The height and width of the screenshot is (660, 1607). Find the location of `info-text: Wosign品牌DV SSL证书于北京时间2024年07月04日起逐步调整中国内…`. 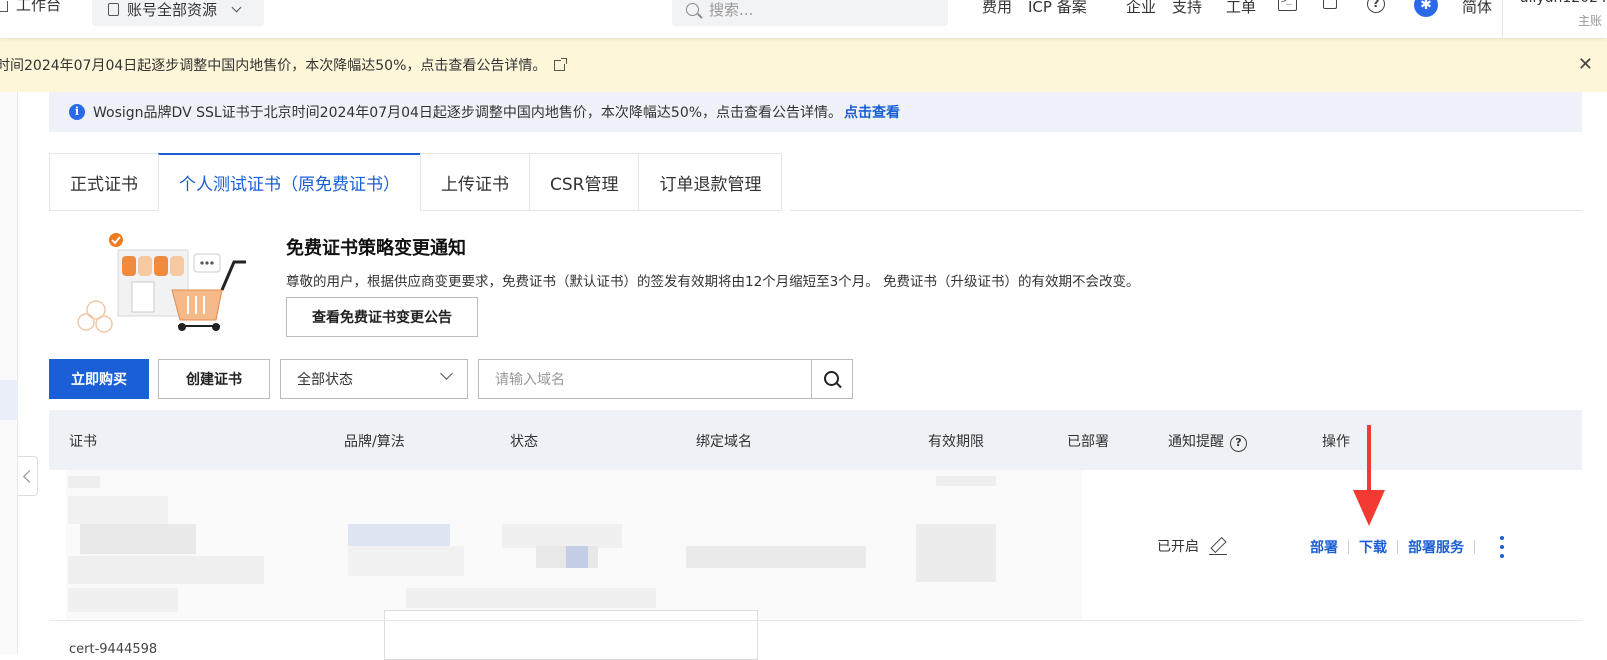

info-text: Wosign品牌DV SSL证书于北京时间2024年07月04日起逐步调整中国内… is located at coordinates (468, 113).